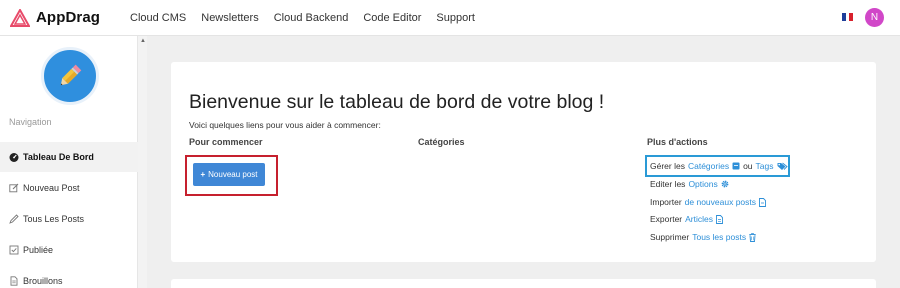  I want to click on sidebar-item-label: Tableau De Bord, so click(58, 157).